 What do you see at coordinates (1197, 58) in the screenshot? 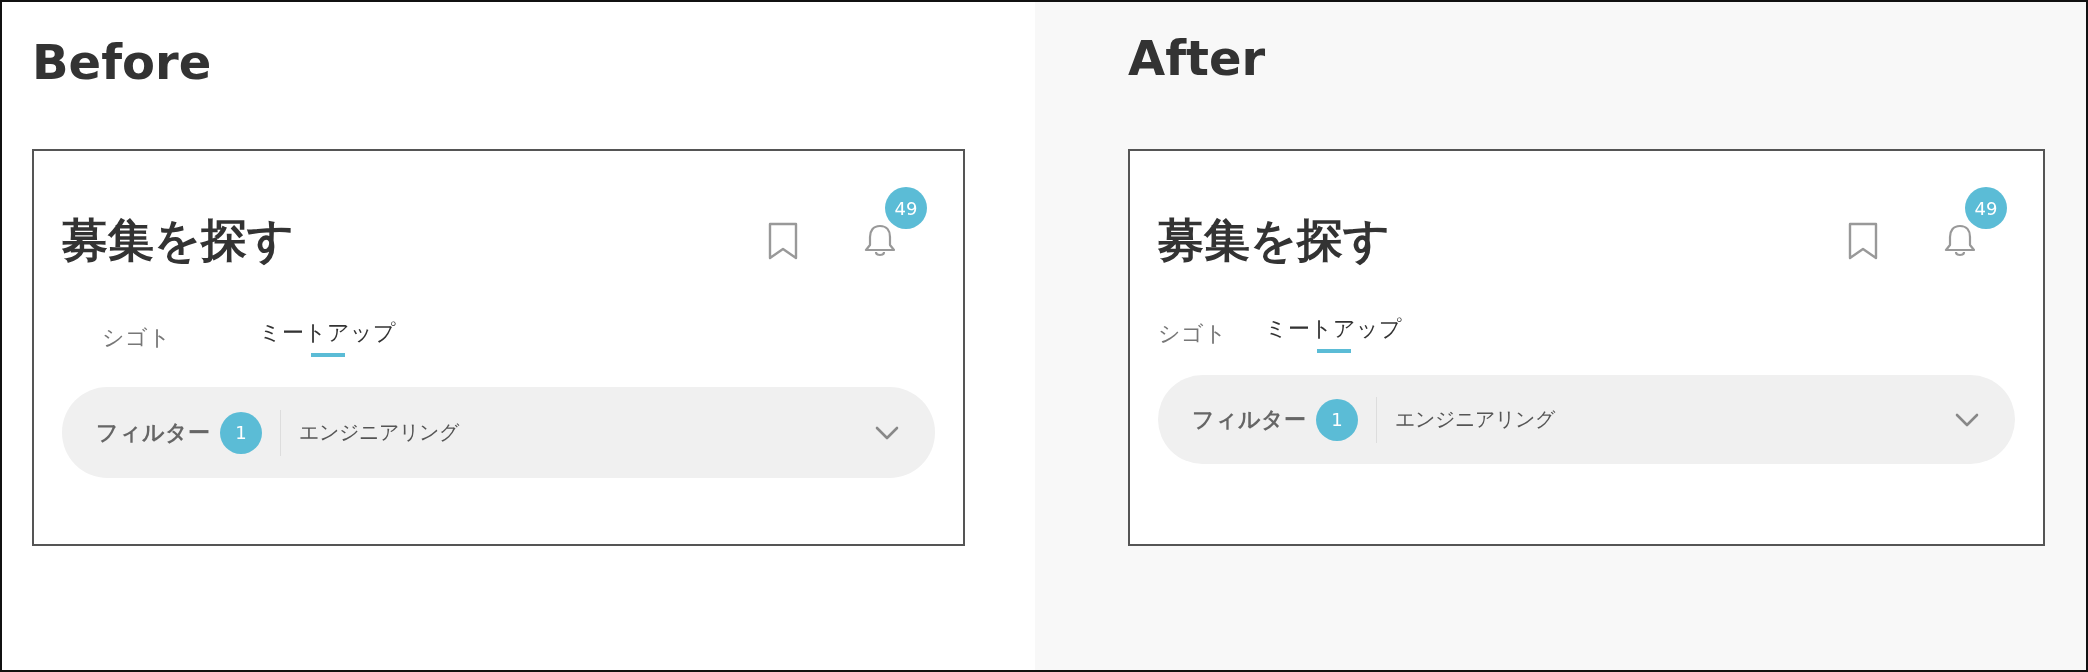
I see `section-heading: After` at bounding box center [1197, 58].